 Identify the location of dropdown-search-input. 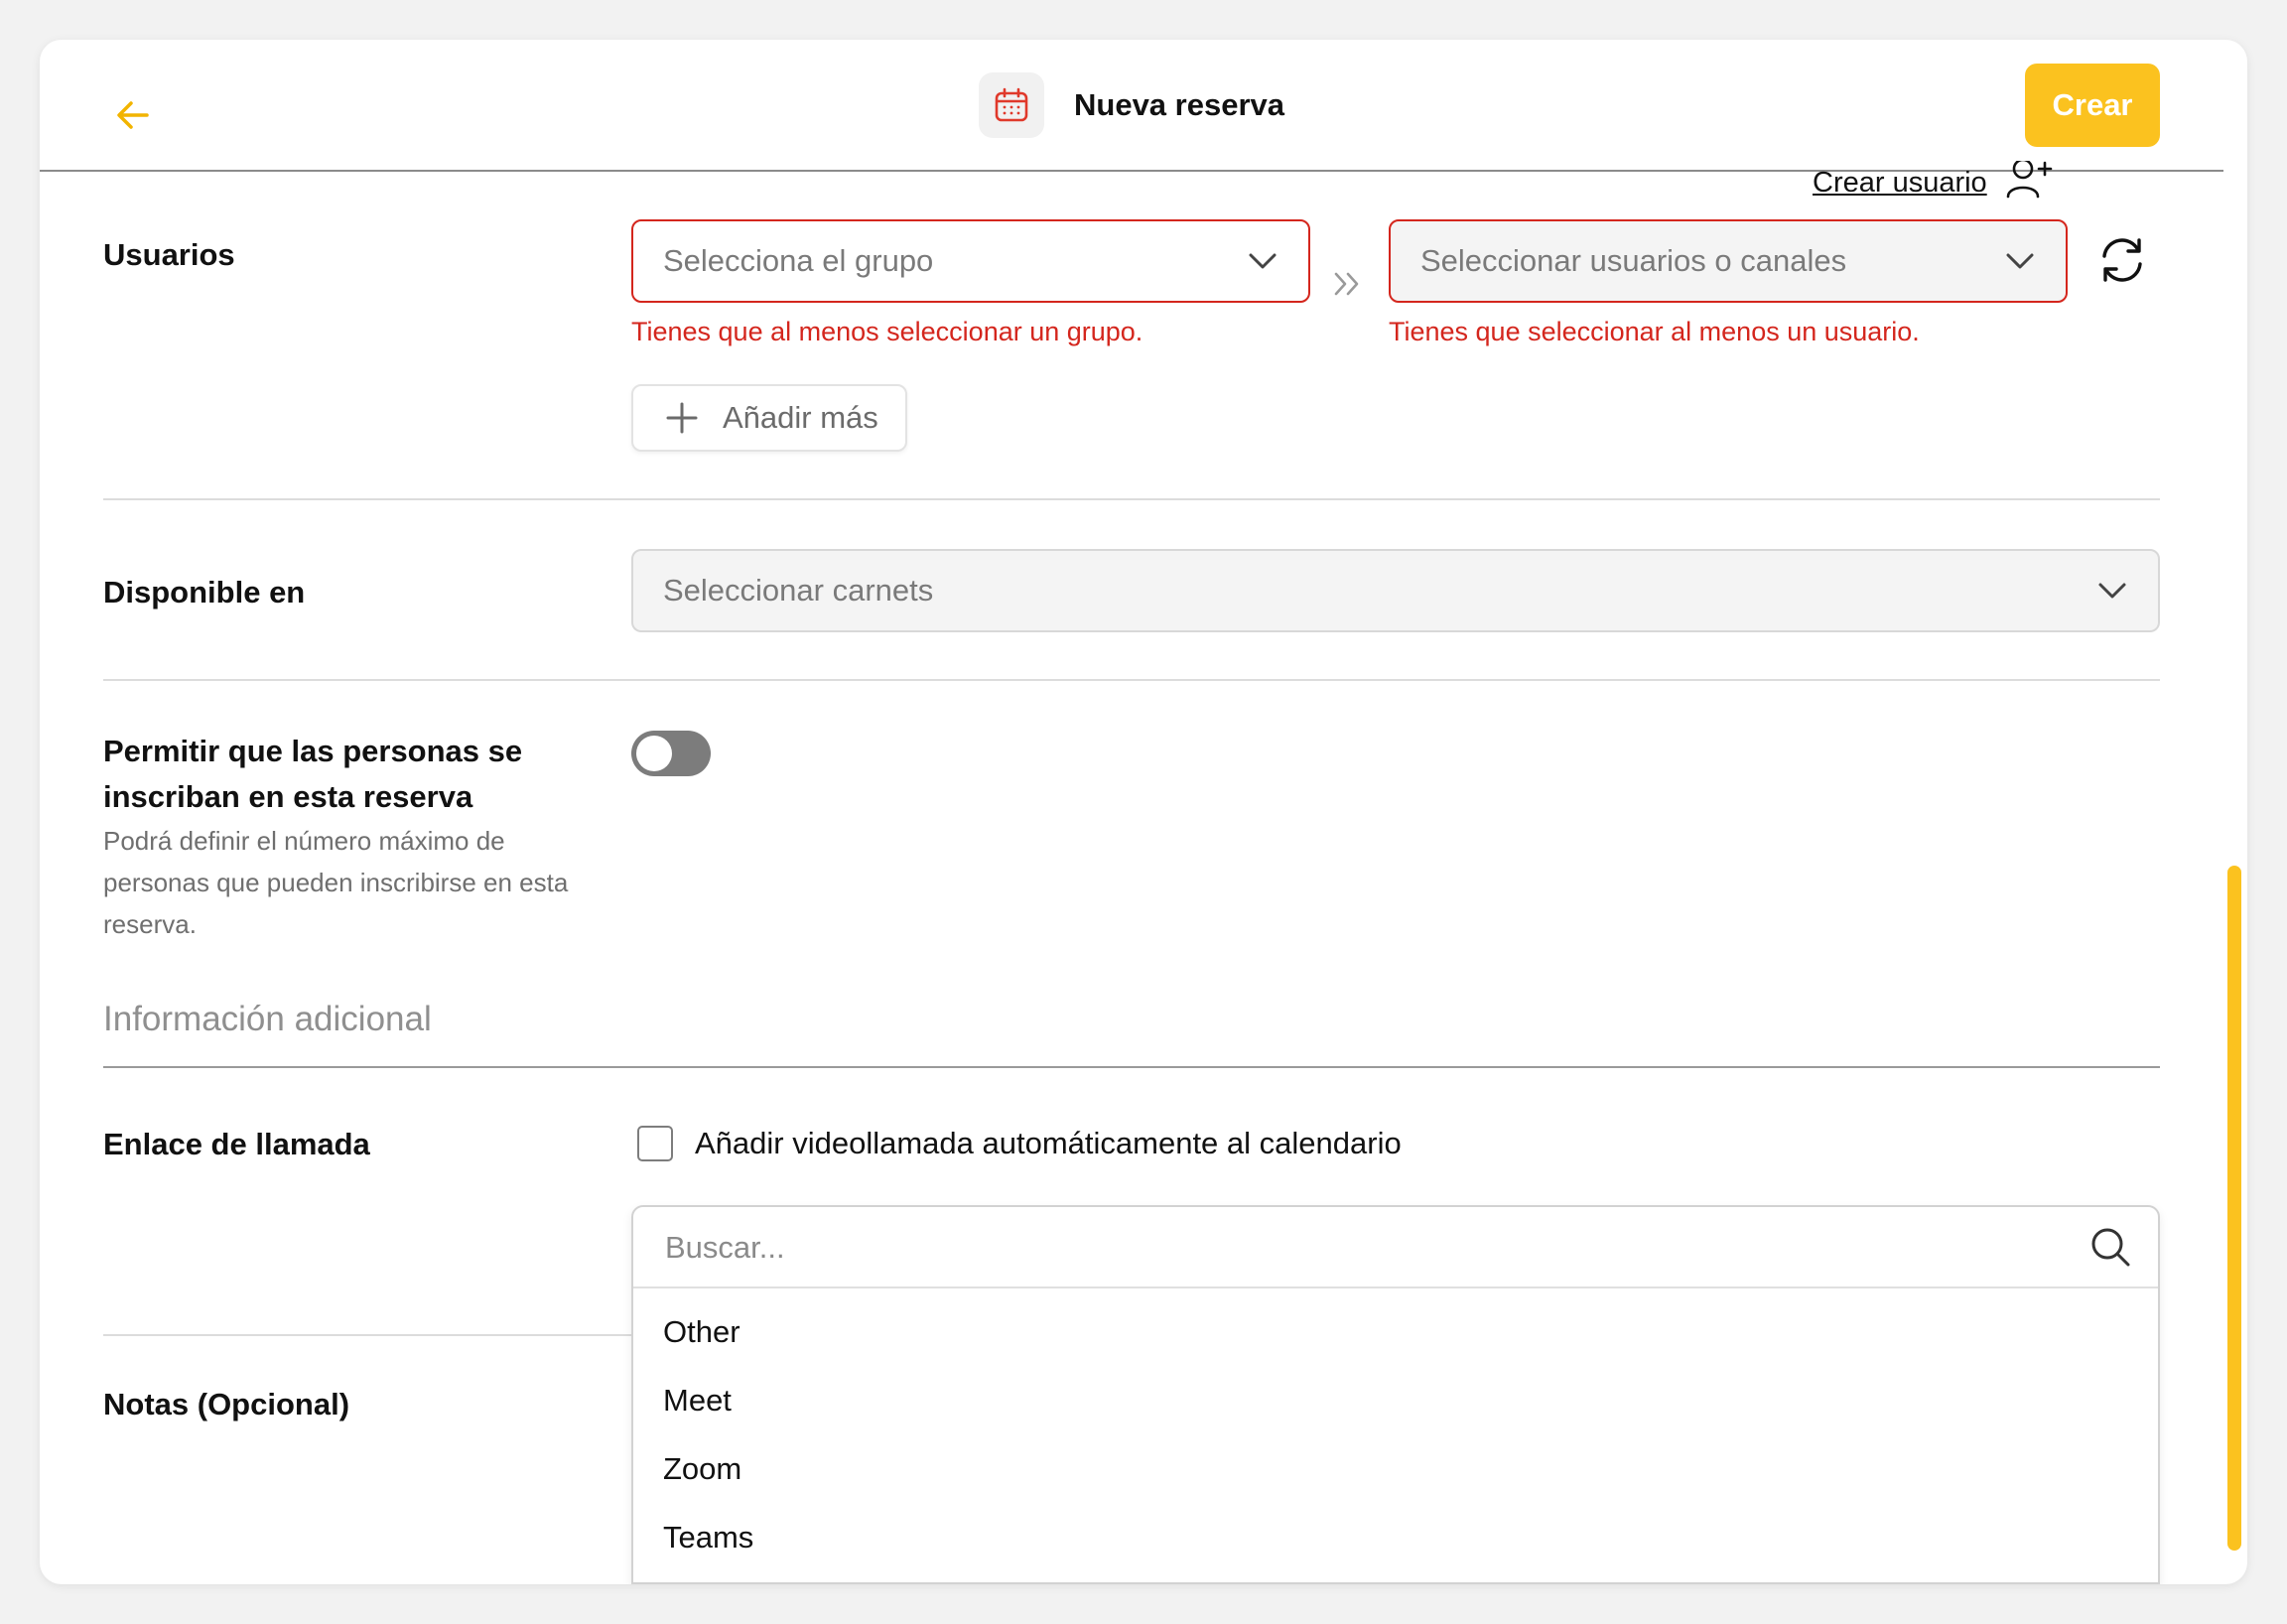
(1360, 1247).